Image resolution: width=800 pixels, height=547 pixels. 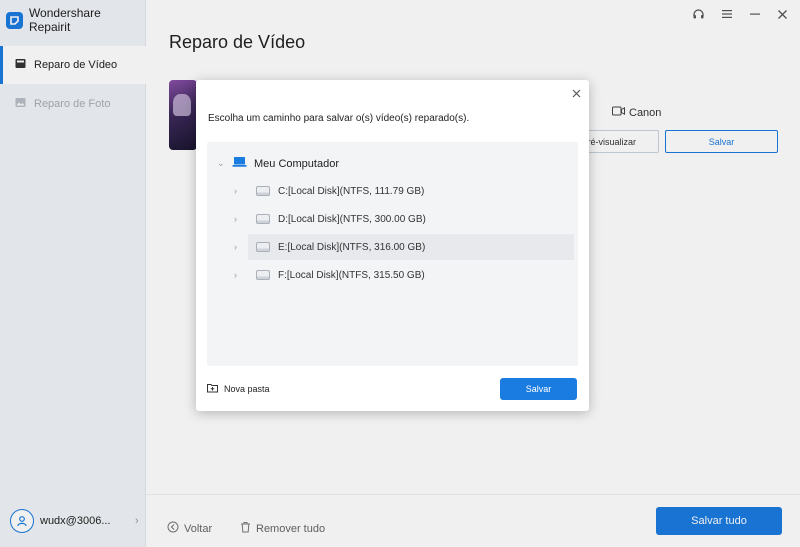 I want to click on drive-item-d: › D:[Local Disk](NTFS, 300.00 GB), so click(x=404, y=219).